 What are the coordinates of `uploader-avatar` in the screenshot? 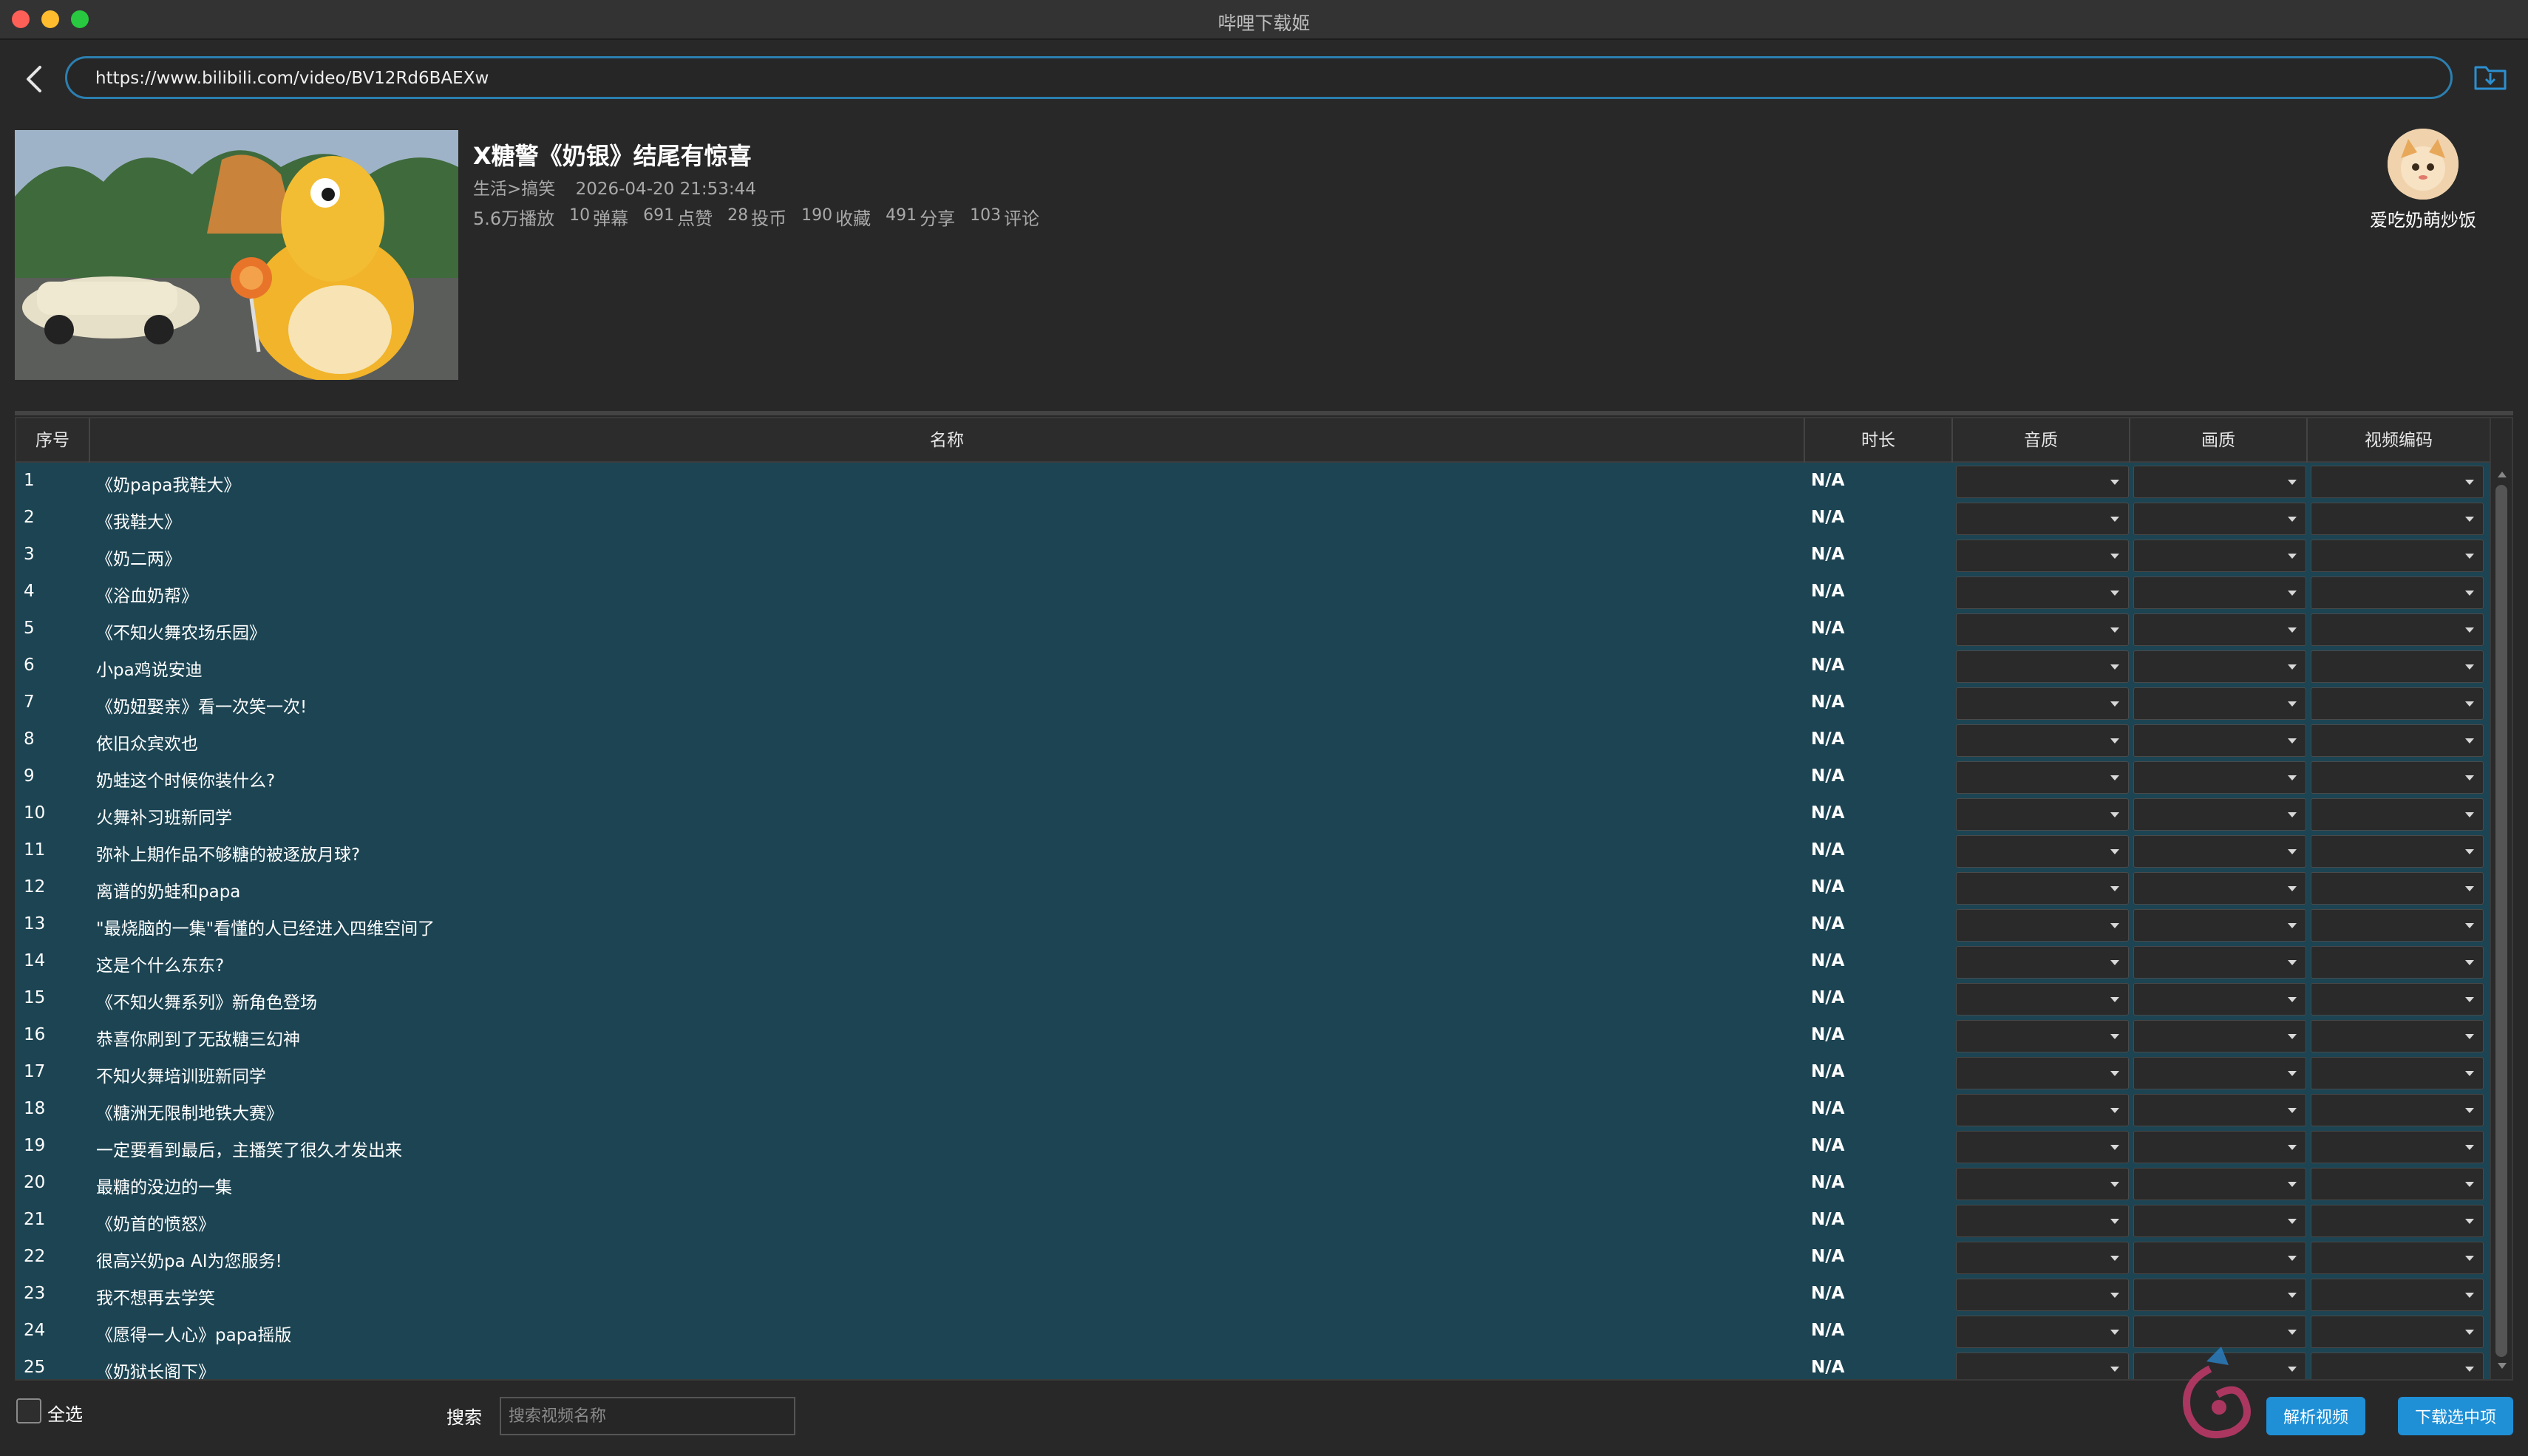 It's located at (2423, 164).